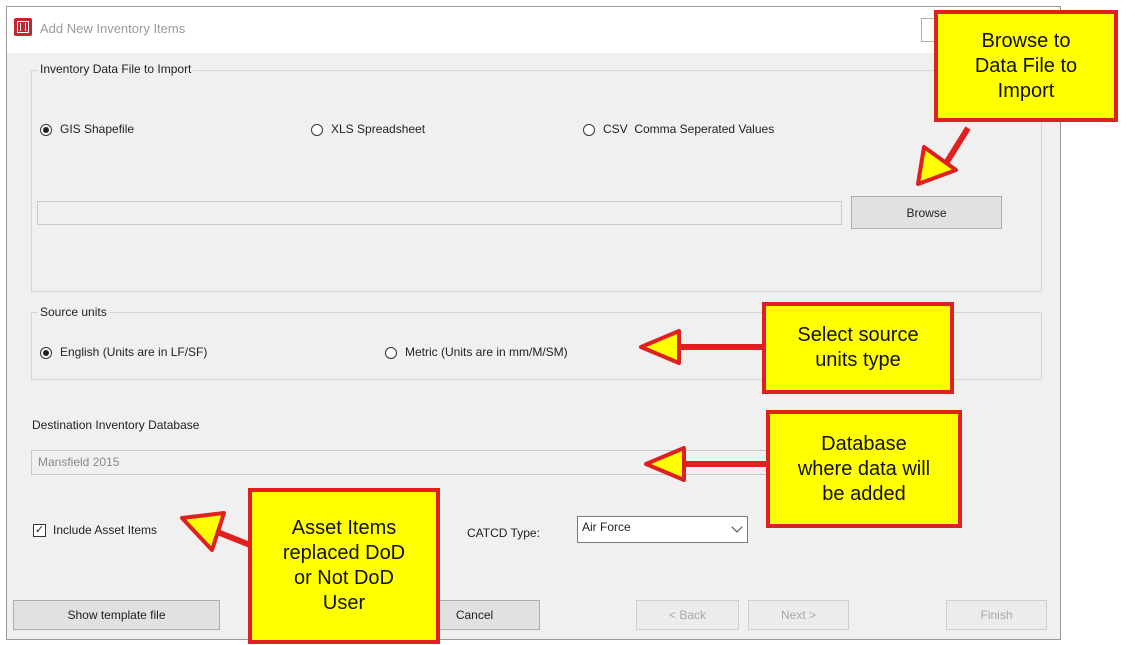 The height and width of the screenshot is (645, 1135). I want to click on callout-database: Database where data will be added, so click(864, 469).